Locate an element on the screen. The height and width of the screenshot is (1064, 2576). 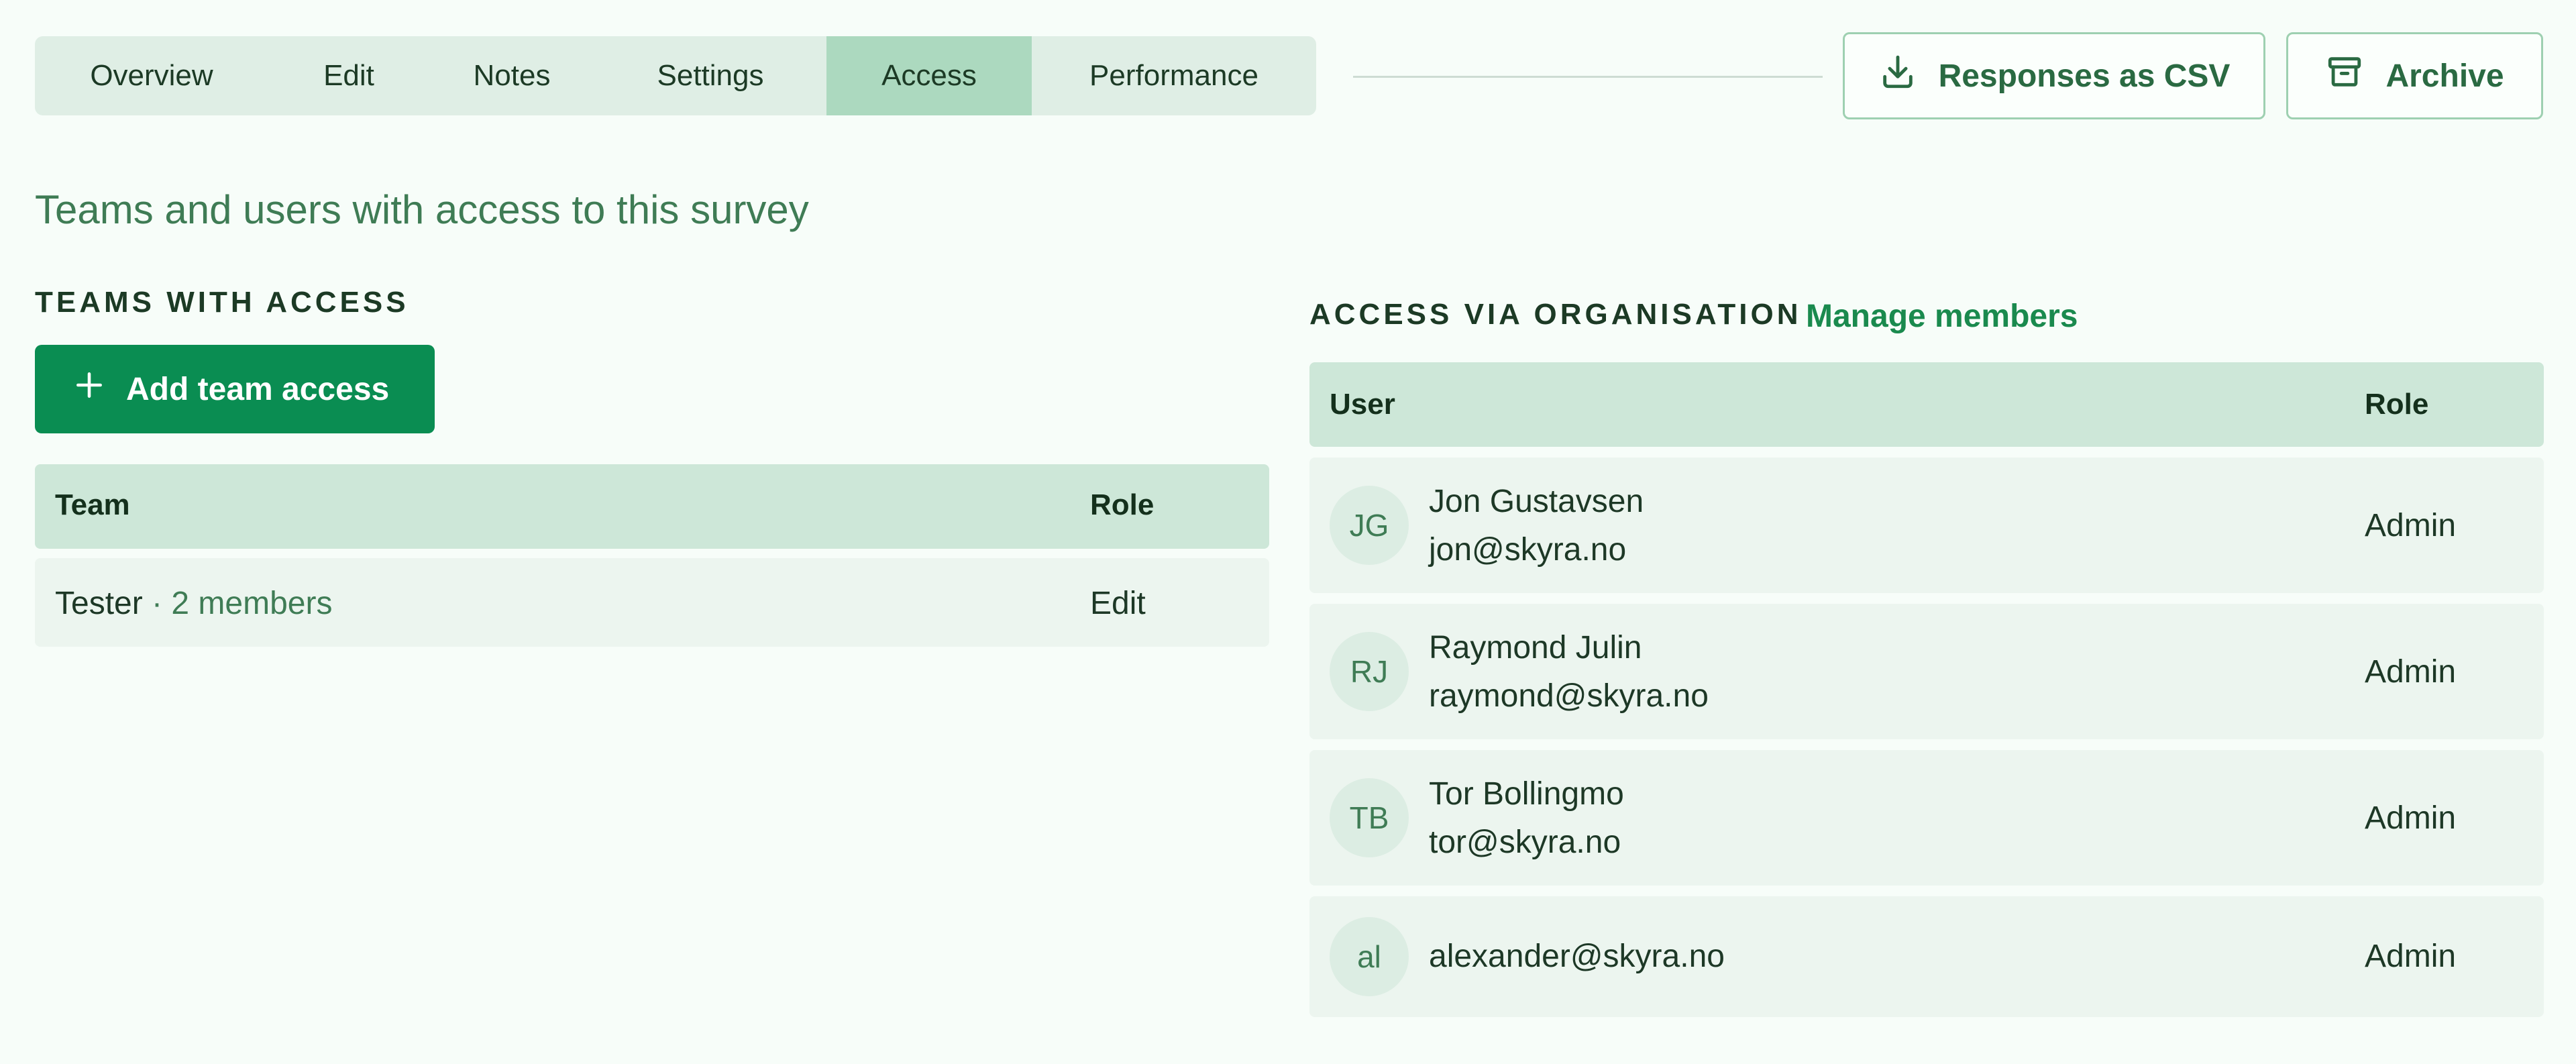
user-email: tor@skyra.no is located at coordinates (1525, 842).